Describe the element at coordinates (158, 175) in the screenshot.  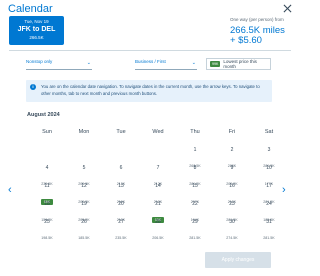
I see `calendar-day-cell: 7 212K` at that location.